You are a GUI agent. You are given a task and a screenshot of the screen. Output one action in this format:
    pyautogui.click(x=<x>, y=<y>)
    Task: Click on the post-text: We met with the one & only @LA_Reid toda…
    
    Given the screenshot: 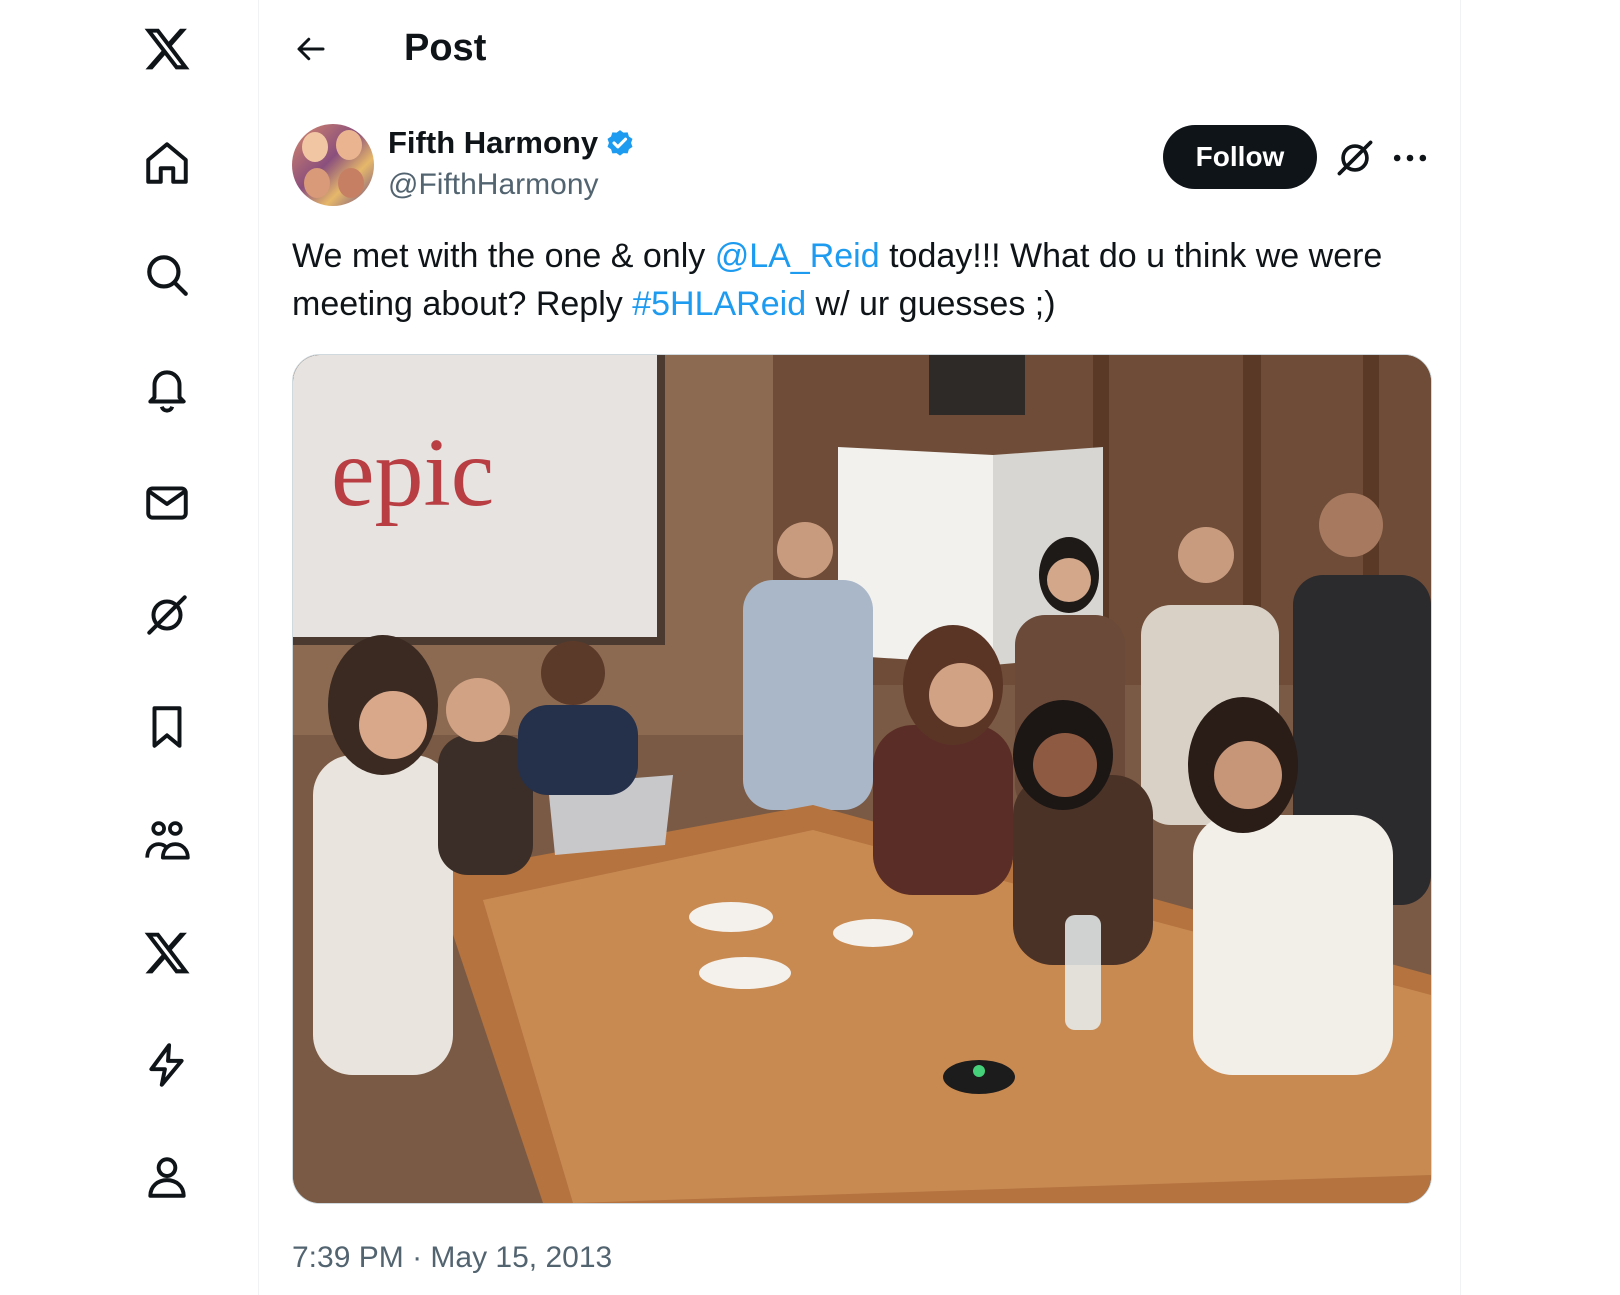 What is the action you would take?
    pyautogui.click(x=852, y=280)
    